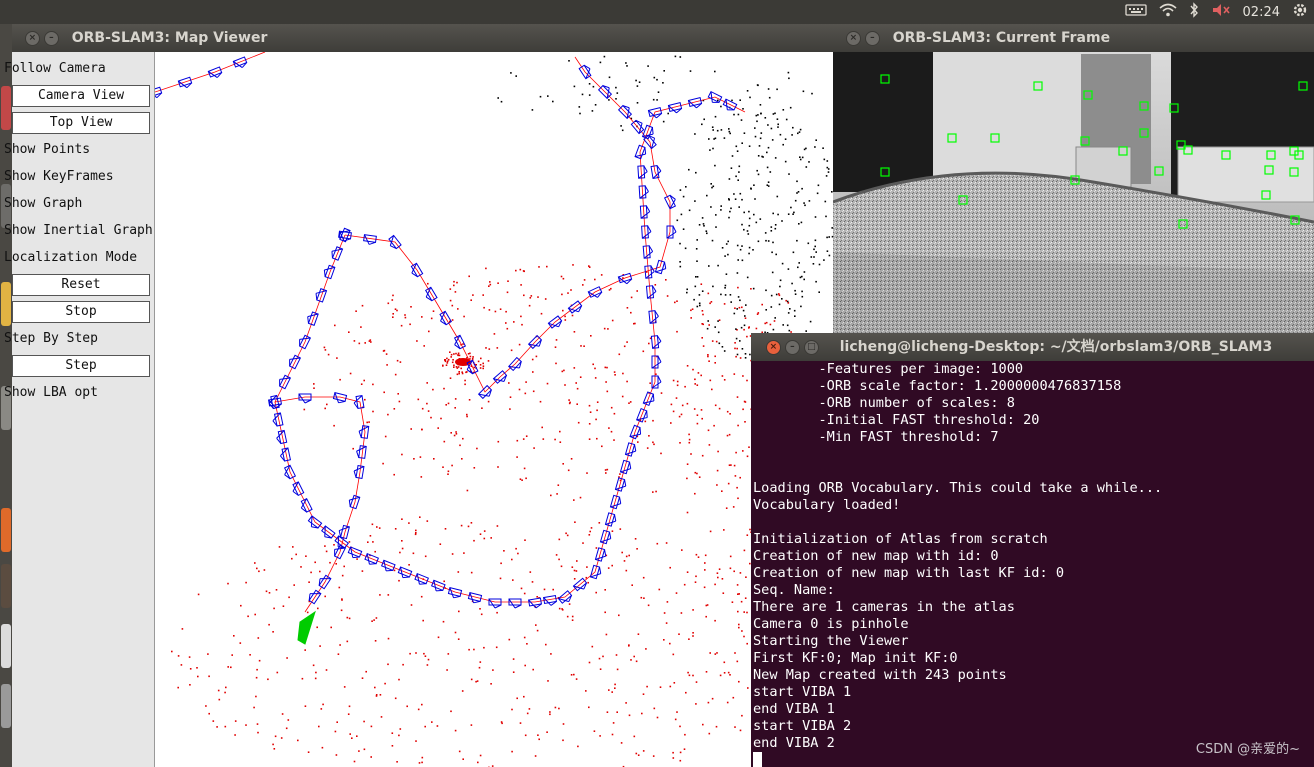 The width and height of the screenshot is (1314, 767). What do you see at coordinates (47, 150) in the screenshot?
I see `checkbox-show-points: Show Points` at bounding box center [47, 150].